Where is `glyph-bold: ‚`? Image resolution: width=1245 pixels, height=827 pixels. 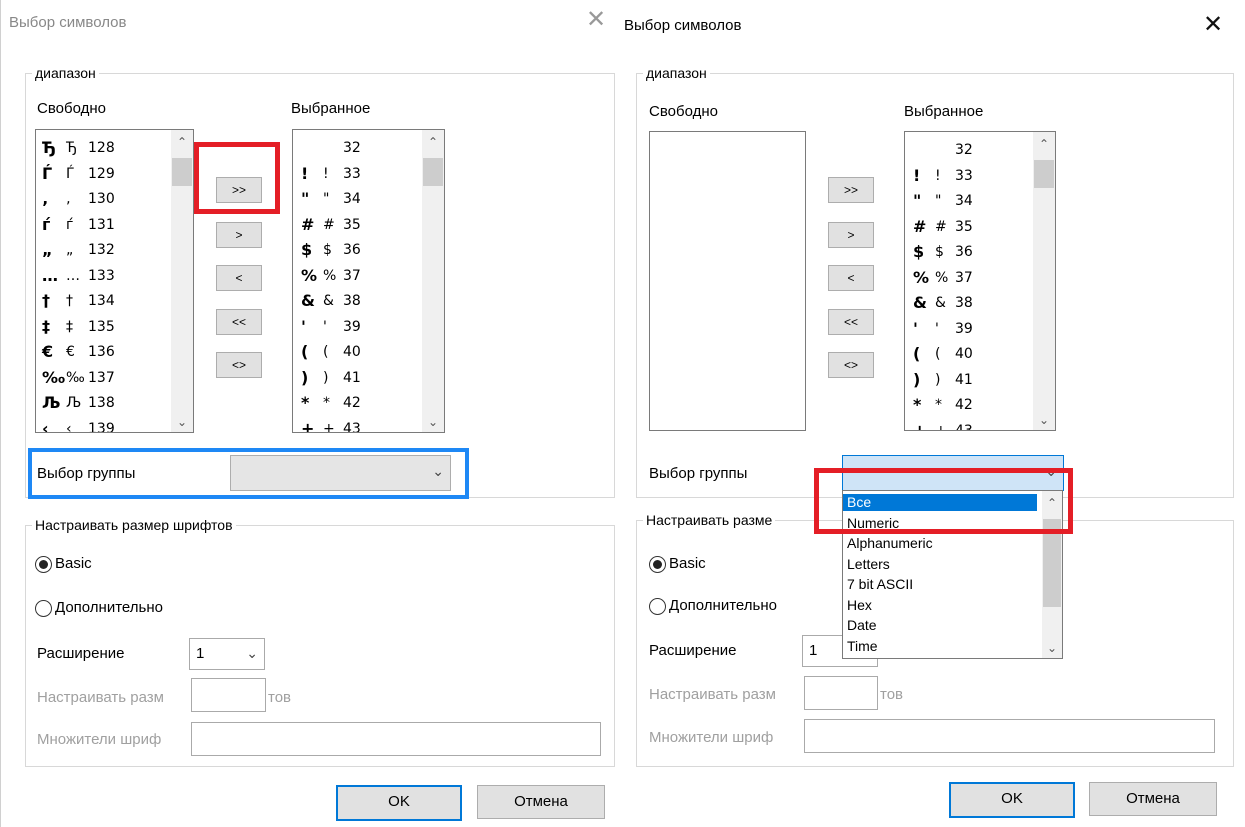
glyph-bold: ‚ is located at coordinates (45, 198).